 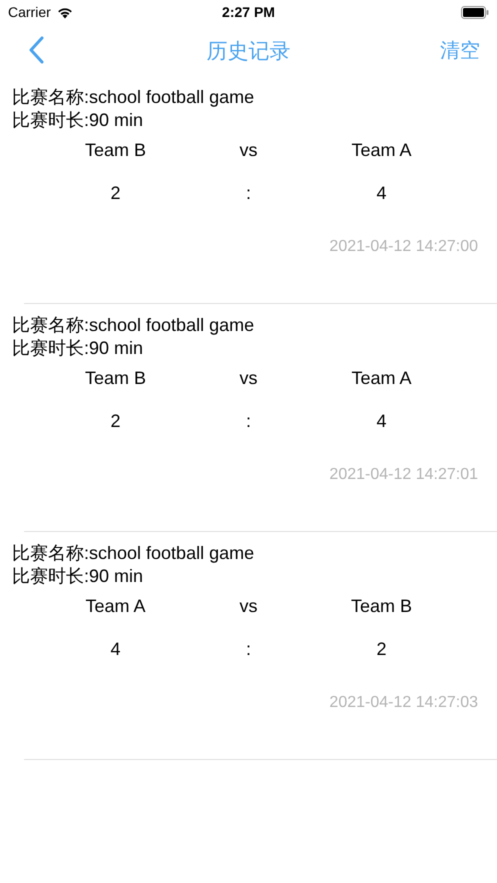 I want to click on match-timestamp: 2021-04-12 14:27:03, so click(x=403, y=703).